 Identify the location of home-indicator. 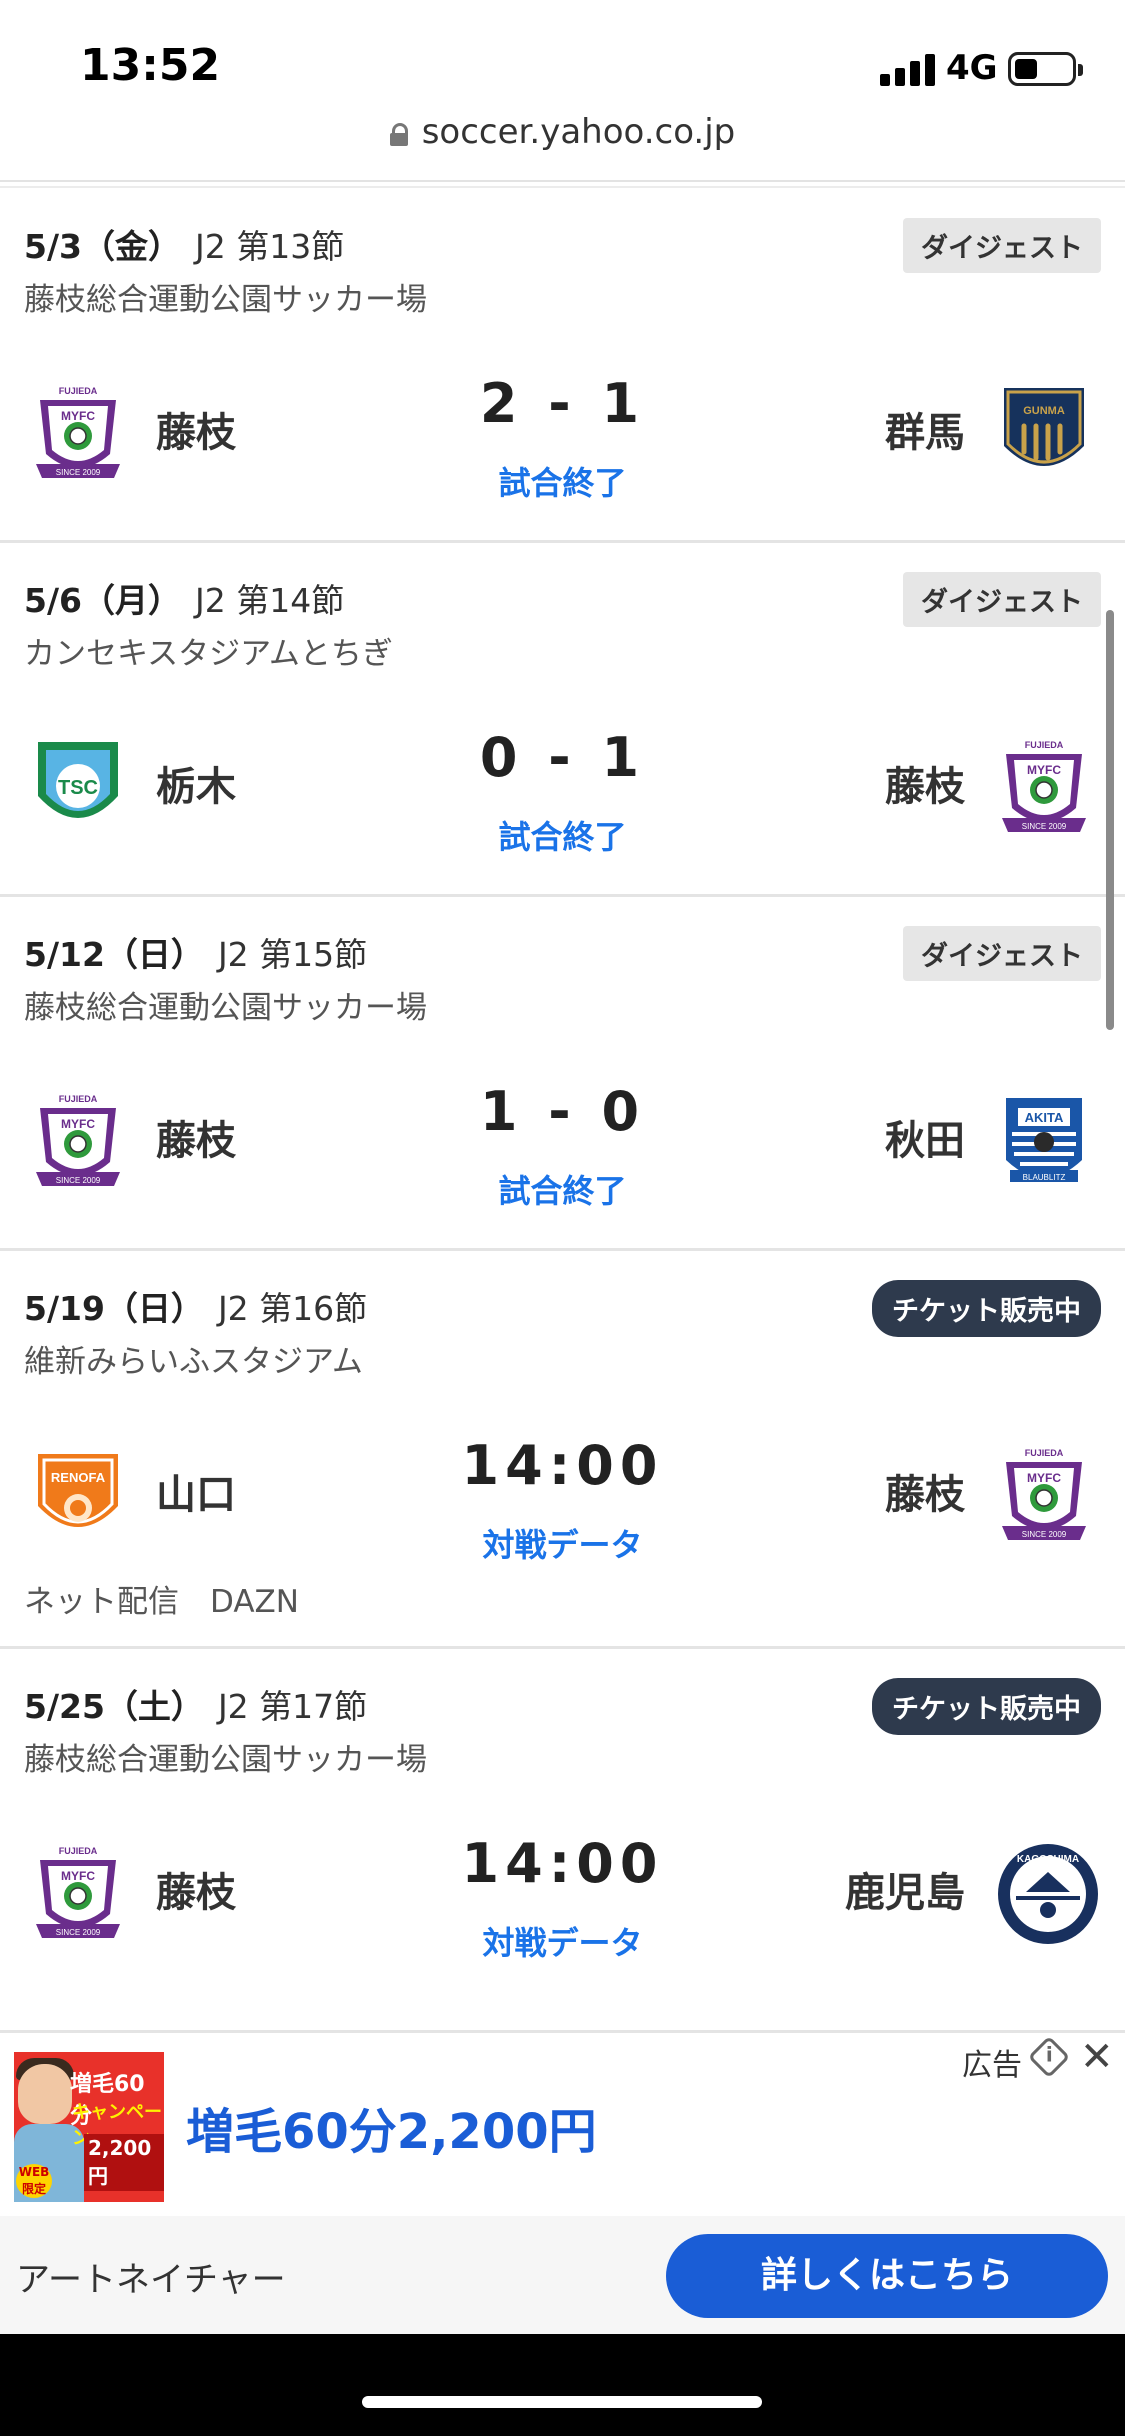
(562, 2402).